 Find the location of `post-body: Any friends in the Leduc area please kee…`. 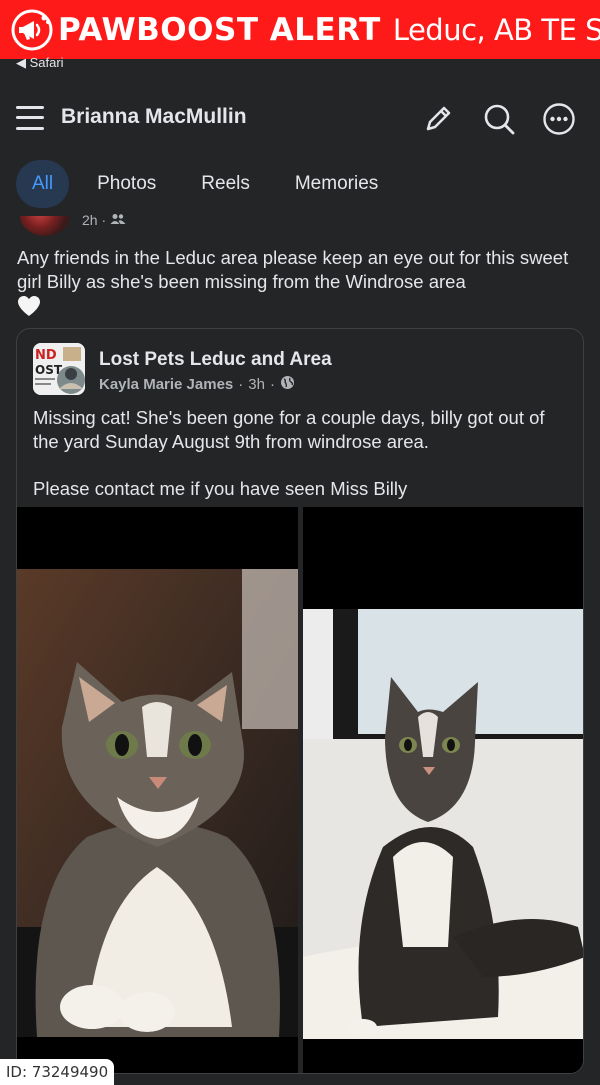

post-body: Any friends in the Leduc area please kee… is located at coordinates (302, 284).